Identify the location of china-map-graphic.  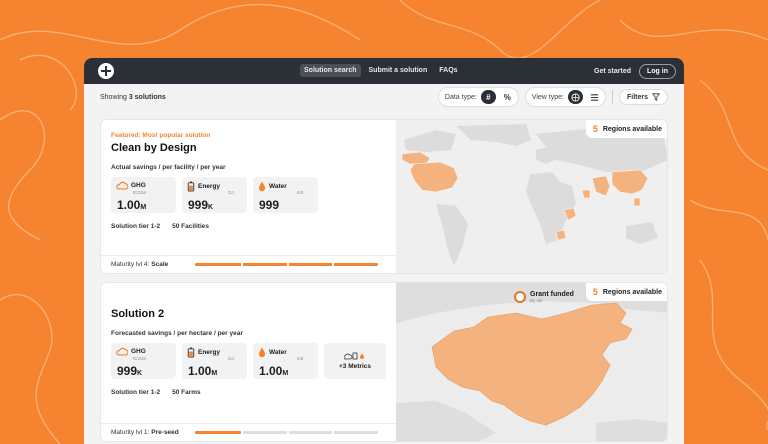
(531, 362).